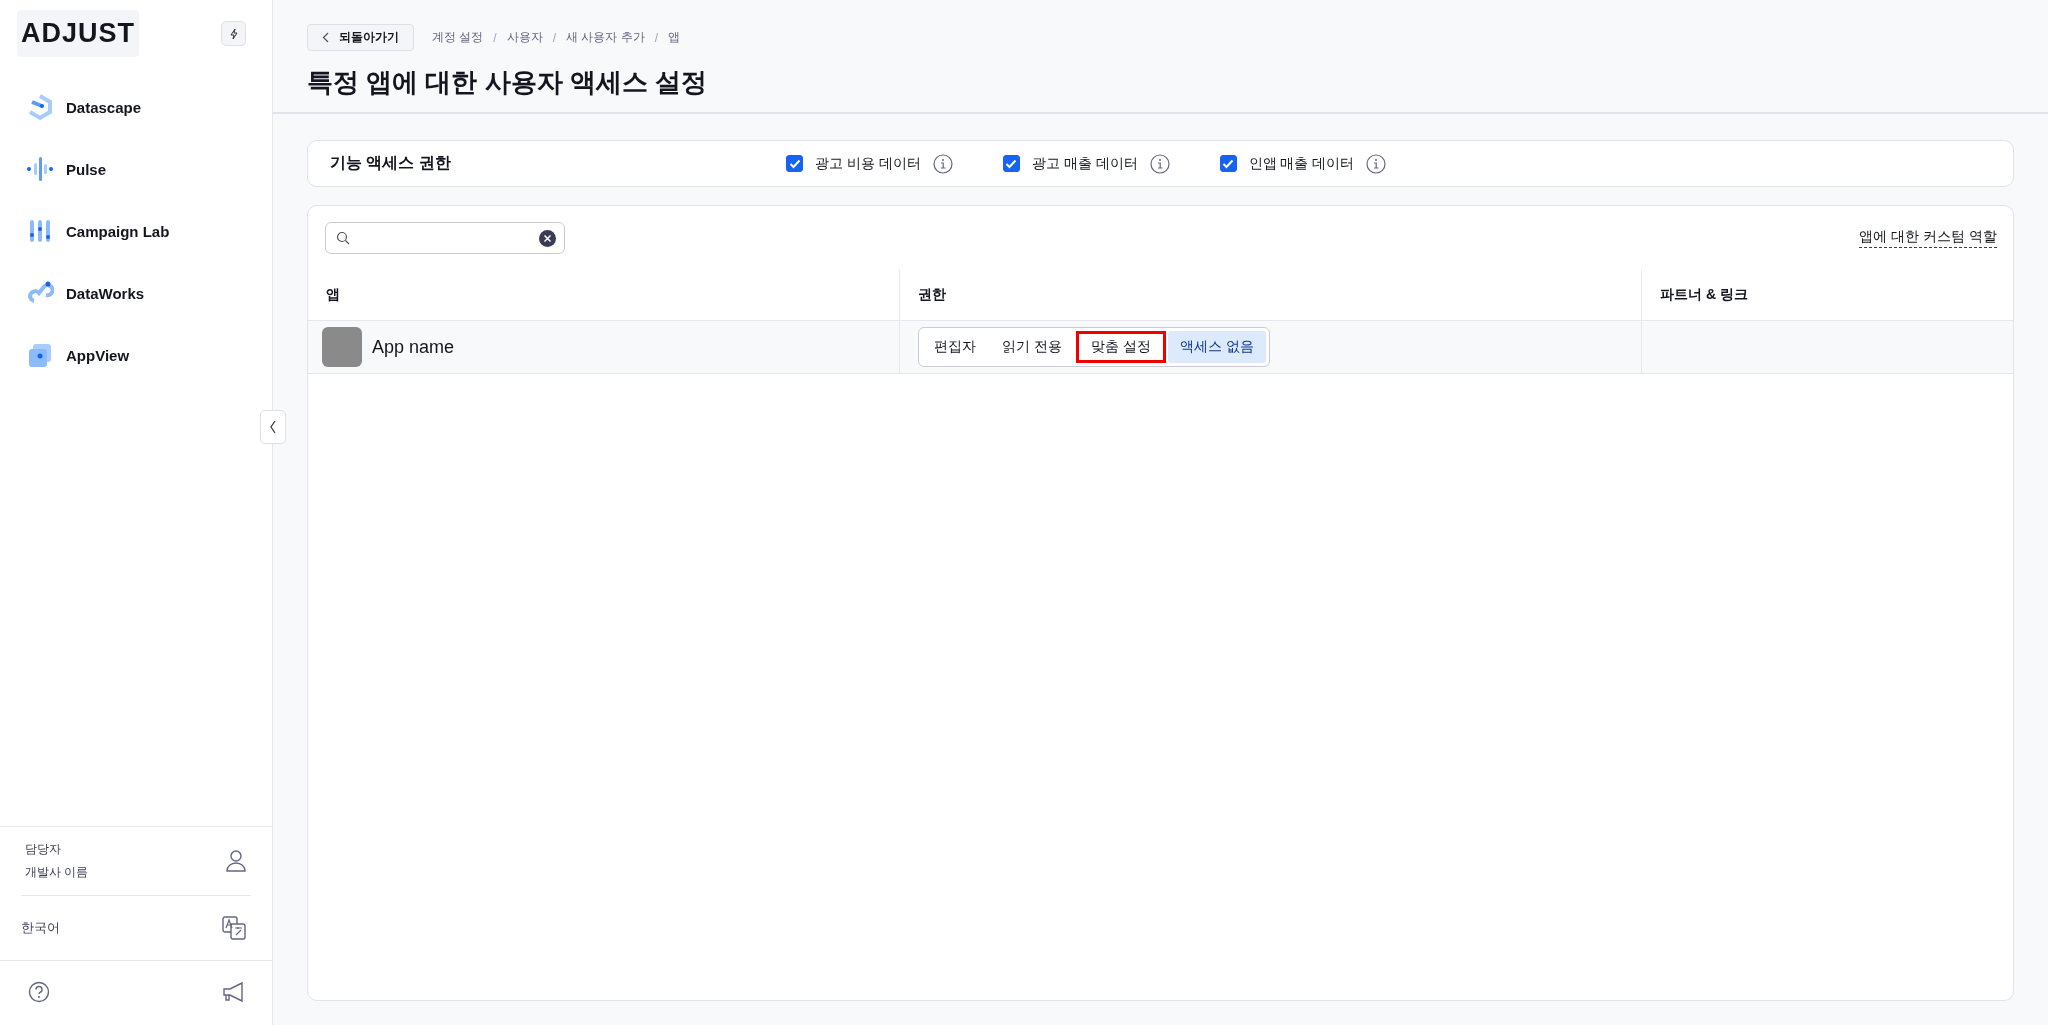  What do you see at coordinates (360, 37) in the screenshot?
I see `back-button: 되돌아가기` at bounding box center [360, 37].